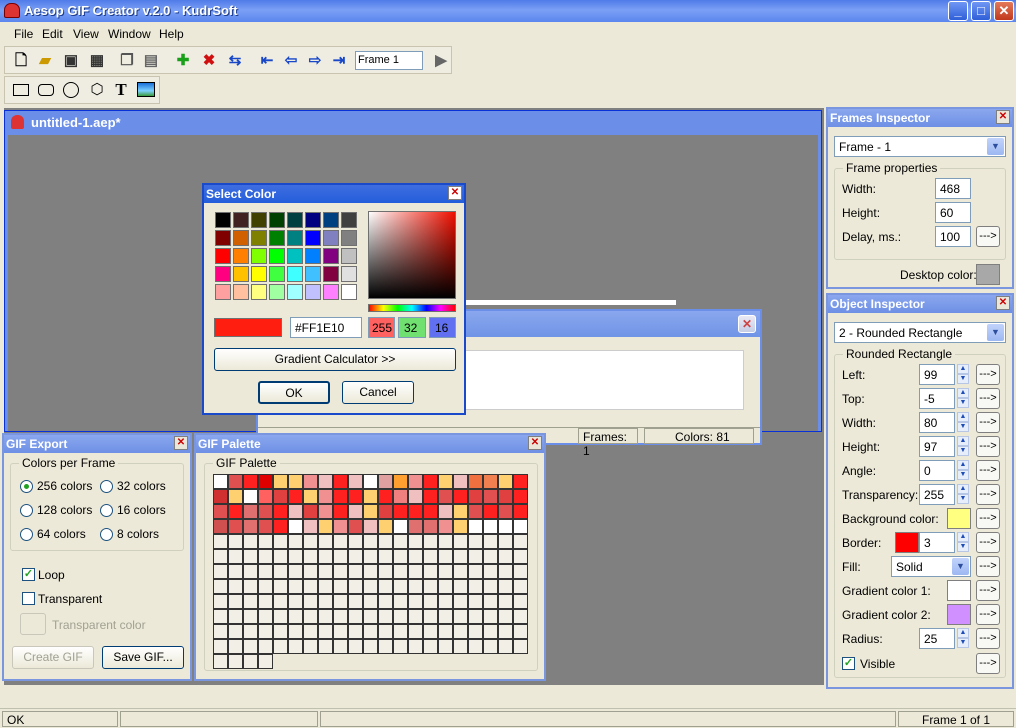 The image size is (1016, 728). I want to click on background-color-swatch, so click(959, 518).